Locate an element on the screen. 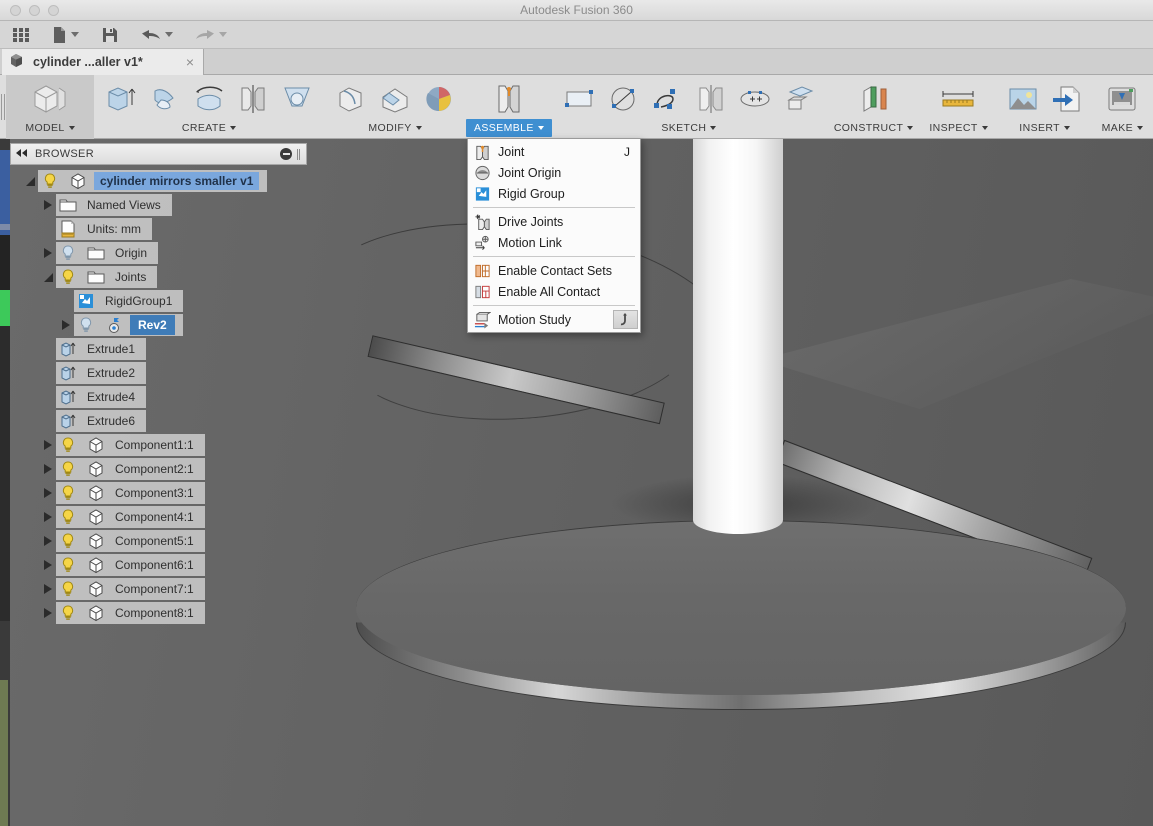  new-file-icon is located at coordinates (65, 35).